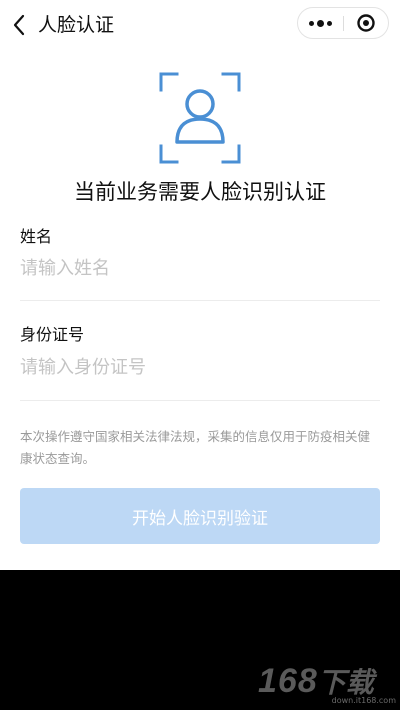  Describe the element at coordinates (329, 686) in the screenshot. I see `watermark: 168下载 down.it168.com` at that location.